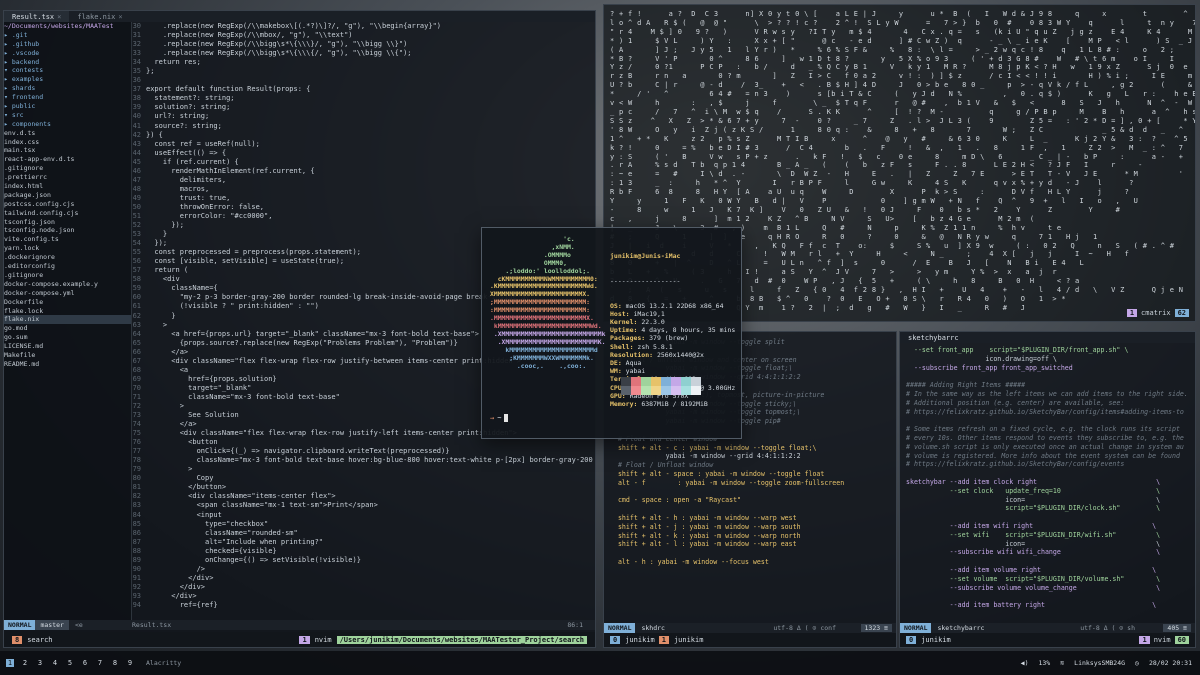  I want to click on tree-item: .prettierrc, so click(67, 177).